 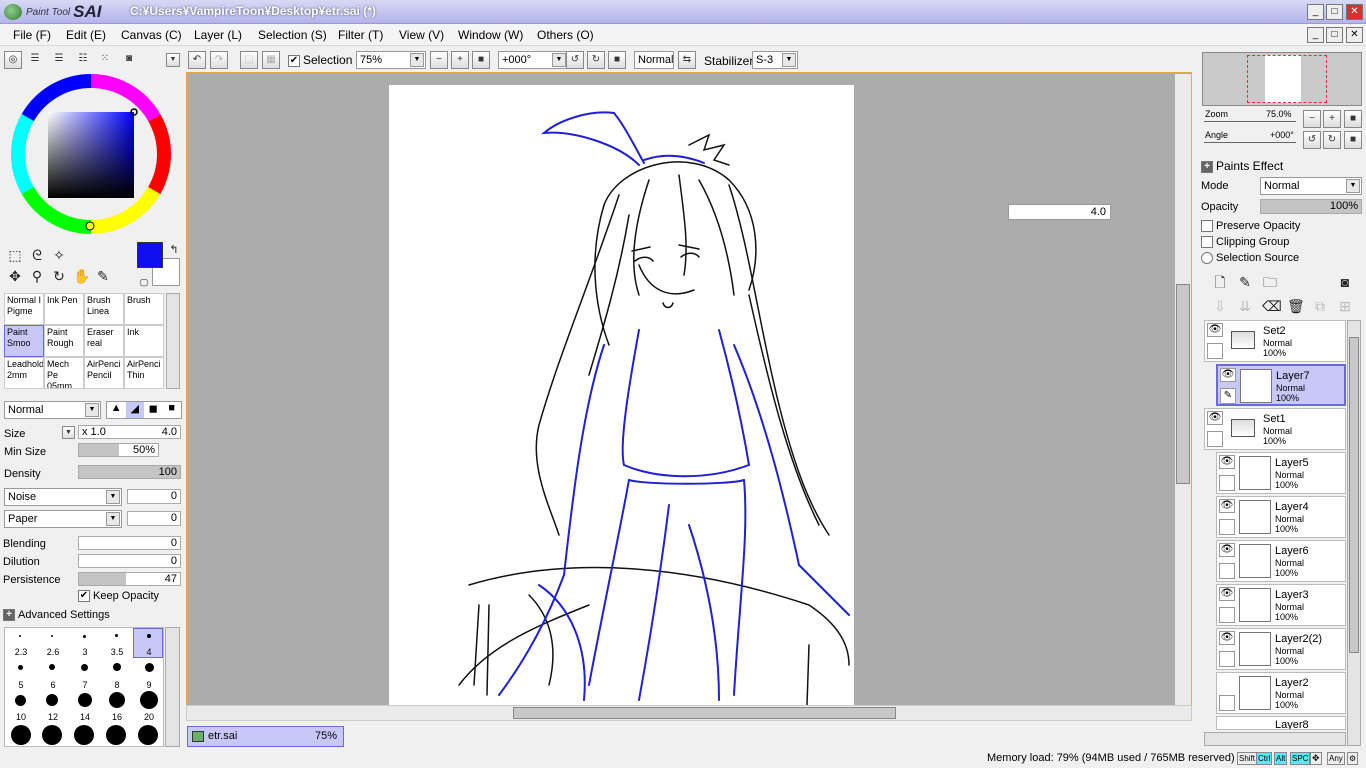 I want to click on eyedropper-icon: ✎, so click(x=103, y=276).